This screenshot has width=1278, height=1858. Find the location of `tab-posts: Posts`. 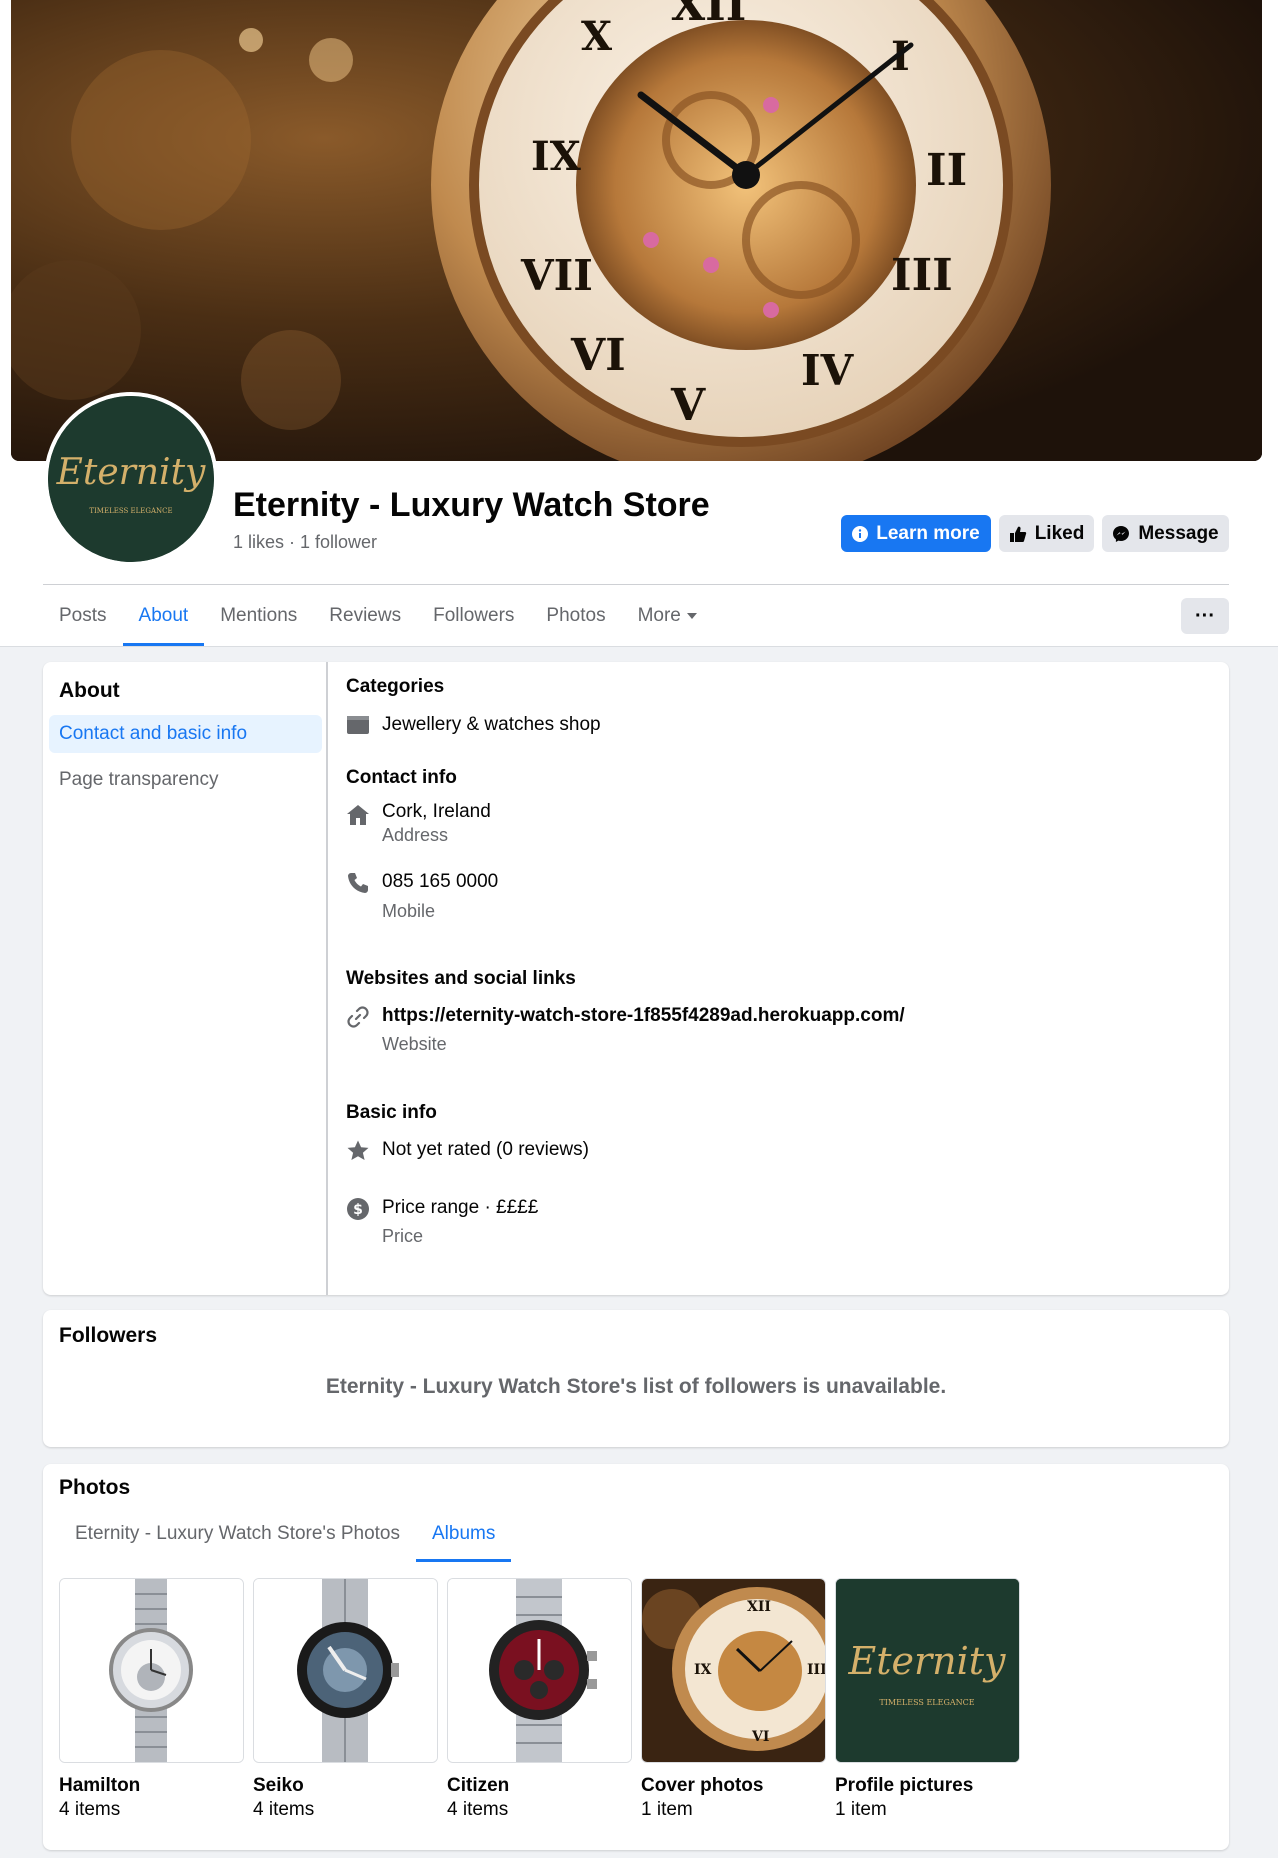

tab-posts: Posts is located at coordinates (83, 620).